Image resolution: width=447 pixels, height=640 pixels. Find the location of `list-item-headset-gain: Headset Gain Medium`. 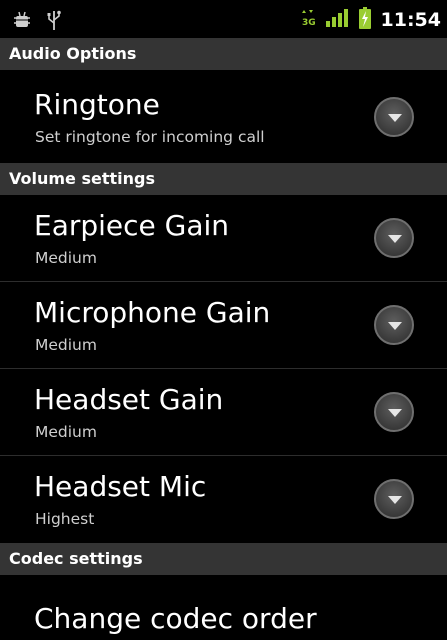

list-item-headset-gain: Headset Gain Medium is located at coordinates (223, 412).